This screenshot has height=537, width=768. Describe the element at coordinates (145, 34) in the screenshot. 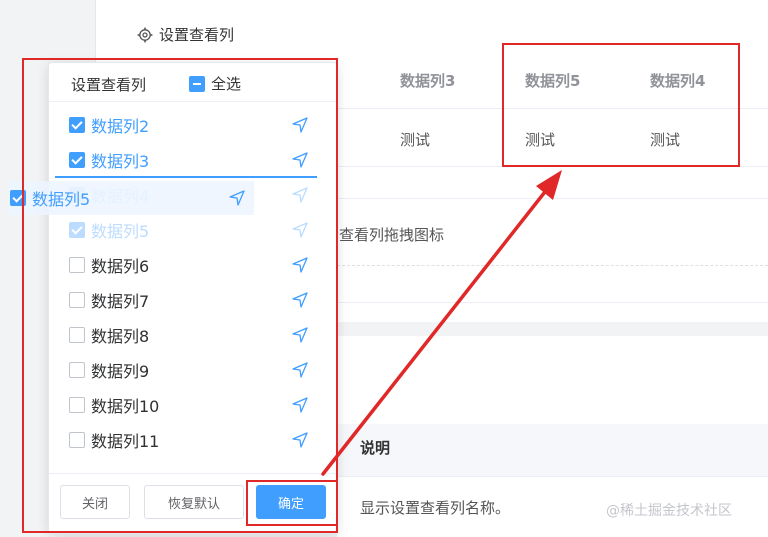

I see `gear-icon` at that location.